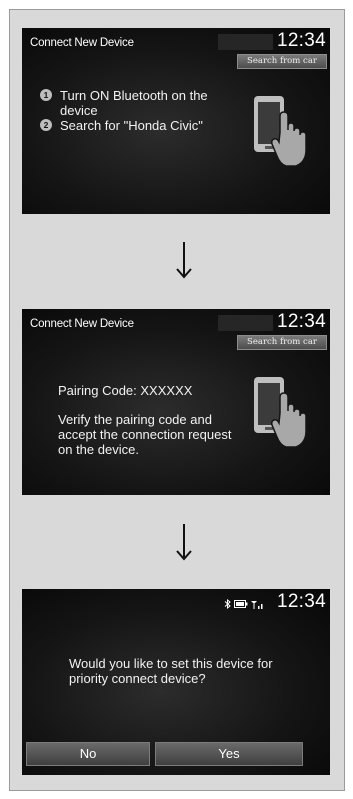  I want to click on step-number: 2, so click(46, 125).